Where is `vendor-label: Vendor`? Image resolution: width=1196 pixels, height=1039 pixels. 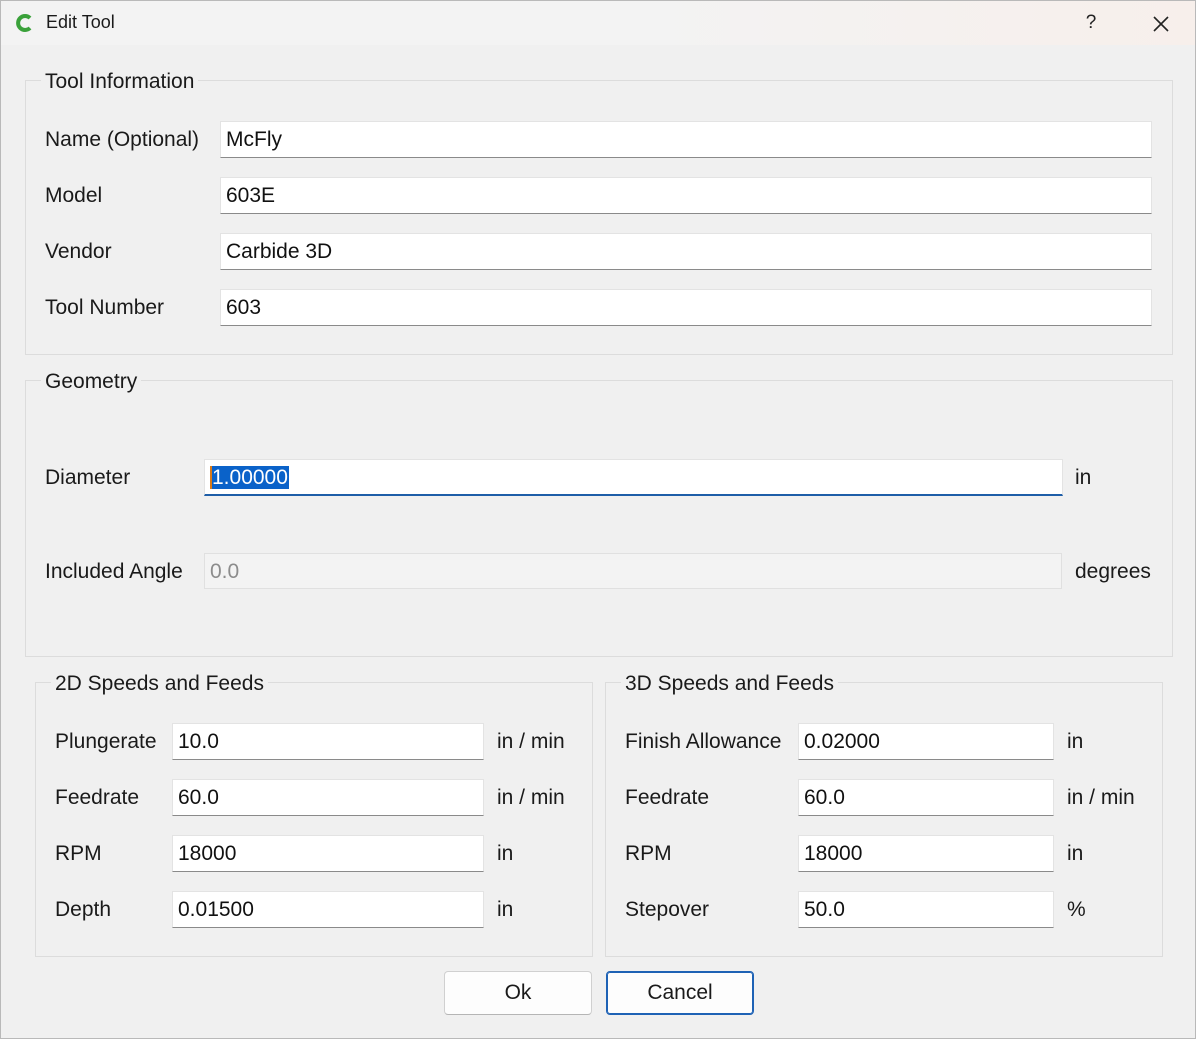
vendor-label: Vendor is located at coordinates (78, 251).